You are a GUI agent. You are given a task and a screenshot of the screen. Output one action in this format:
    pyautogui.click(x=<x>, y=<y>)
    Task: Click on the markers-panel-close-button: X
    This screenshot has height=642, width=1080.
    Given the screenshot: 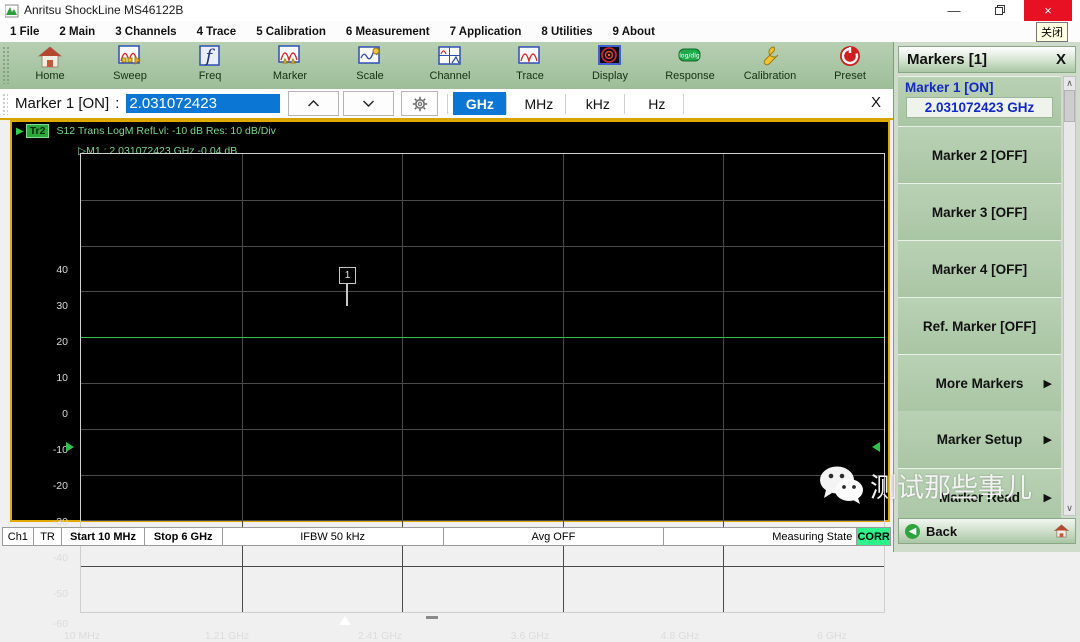 What is the action you would take?
    pyautogui.click(x=1061, y=59)
    